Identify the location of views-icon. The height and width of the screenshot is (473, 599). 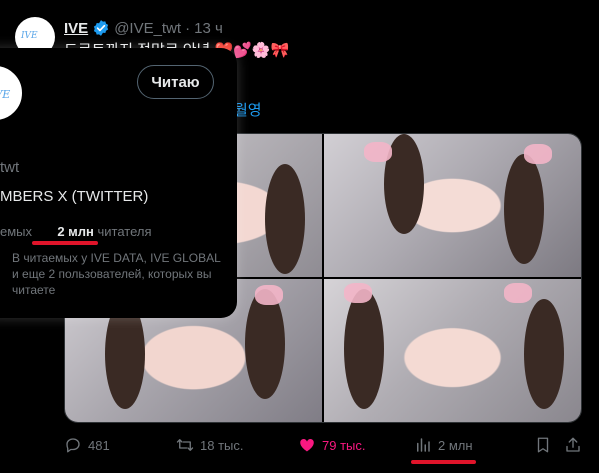
(423, 445).